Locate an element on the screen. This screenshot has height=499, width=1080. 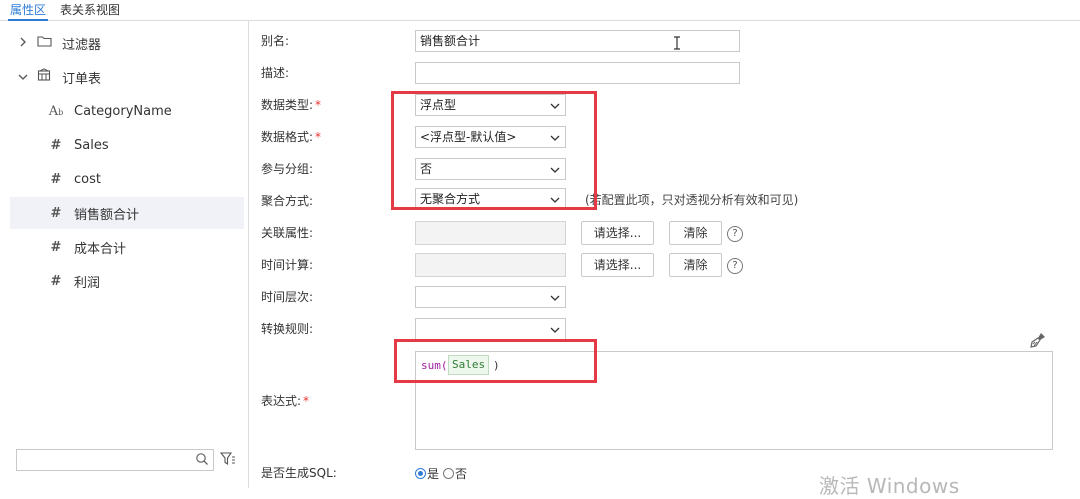
tree-item-label: 成本合计 is located at coordinates (100, 249).